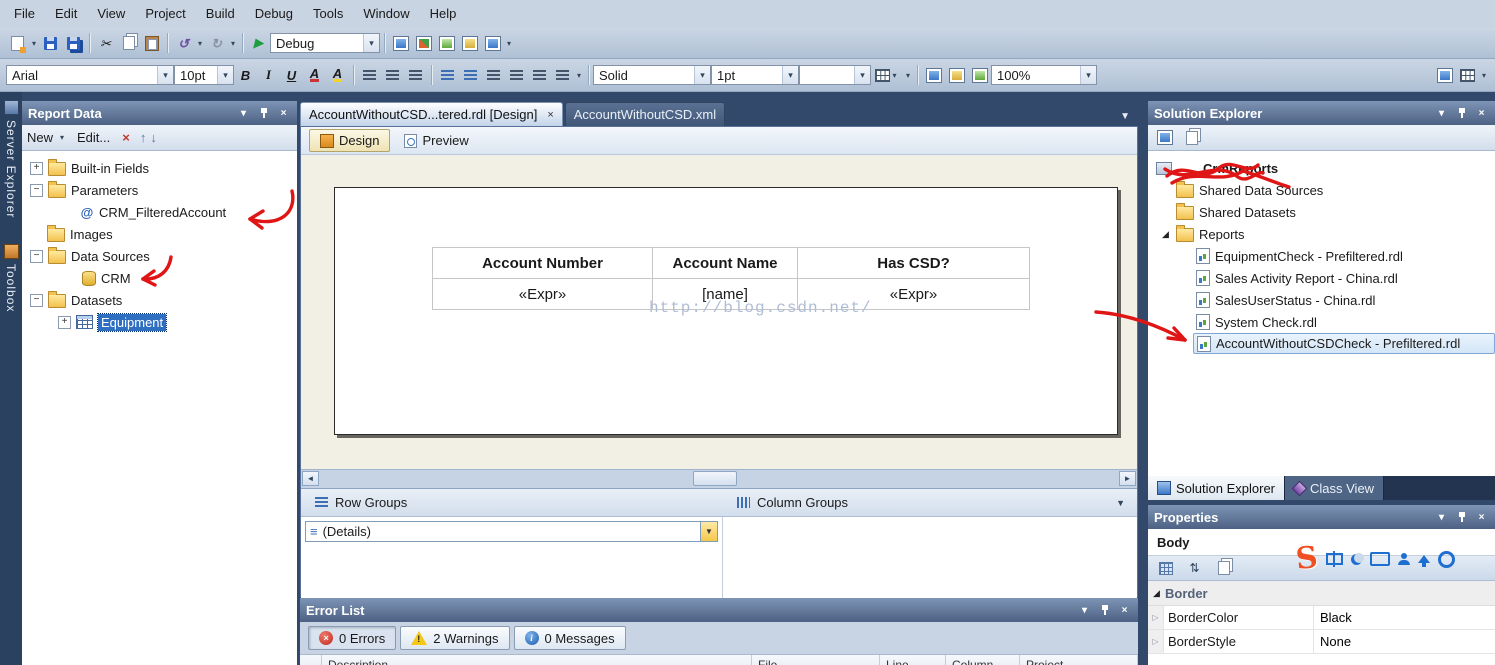 This screenshot has width=1495, height=665. Describe the element at coordinates (1344, 343) in the screenshot. I see `tree-item-report-accountwithoutcsdcheck: AccountWithoutCSDCheck - Prefiltered.rdl` at that location.